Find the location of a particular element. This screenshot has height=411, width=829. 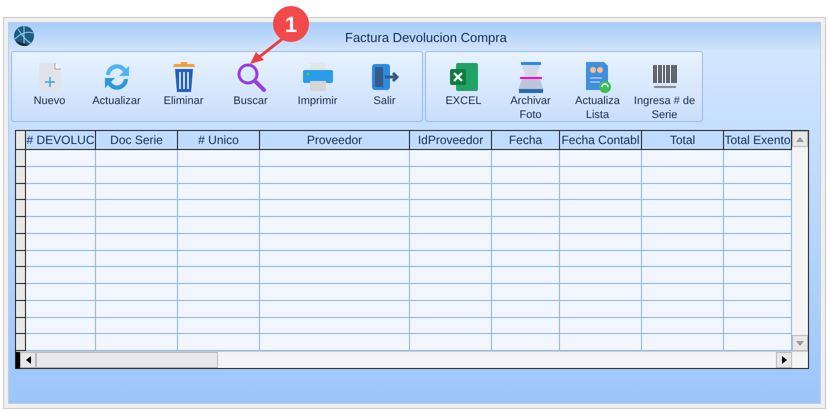

toolbar-button: Ingresa # de Serie is located at coordinates (664, 87).